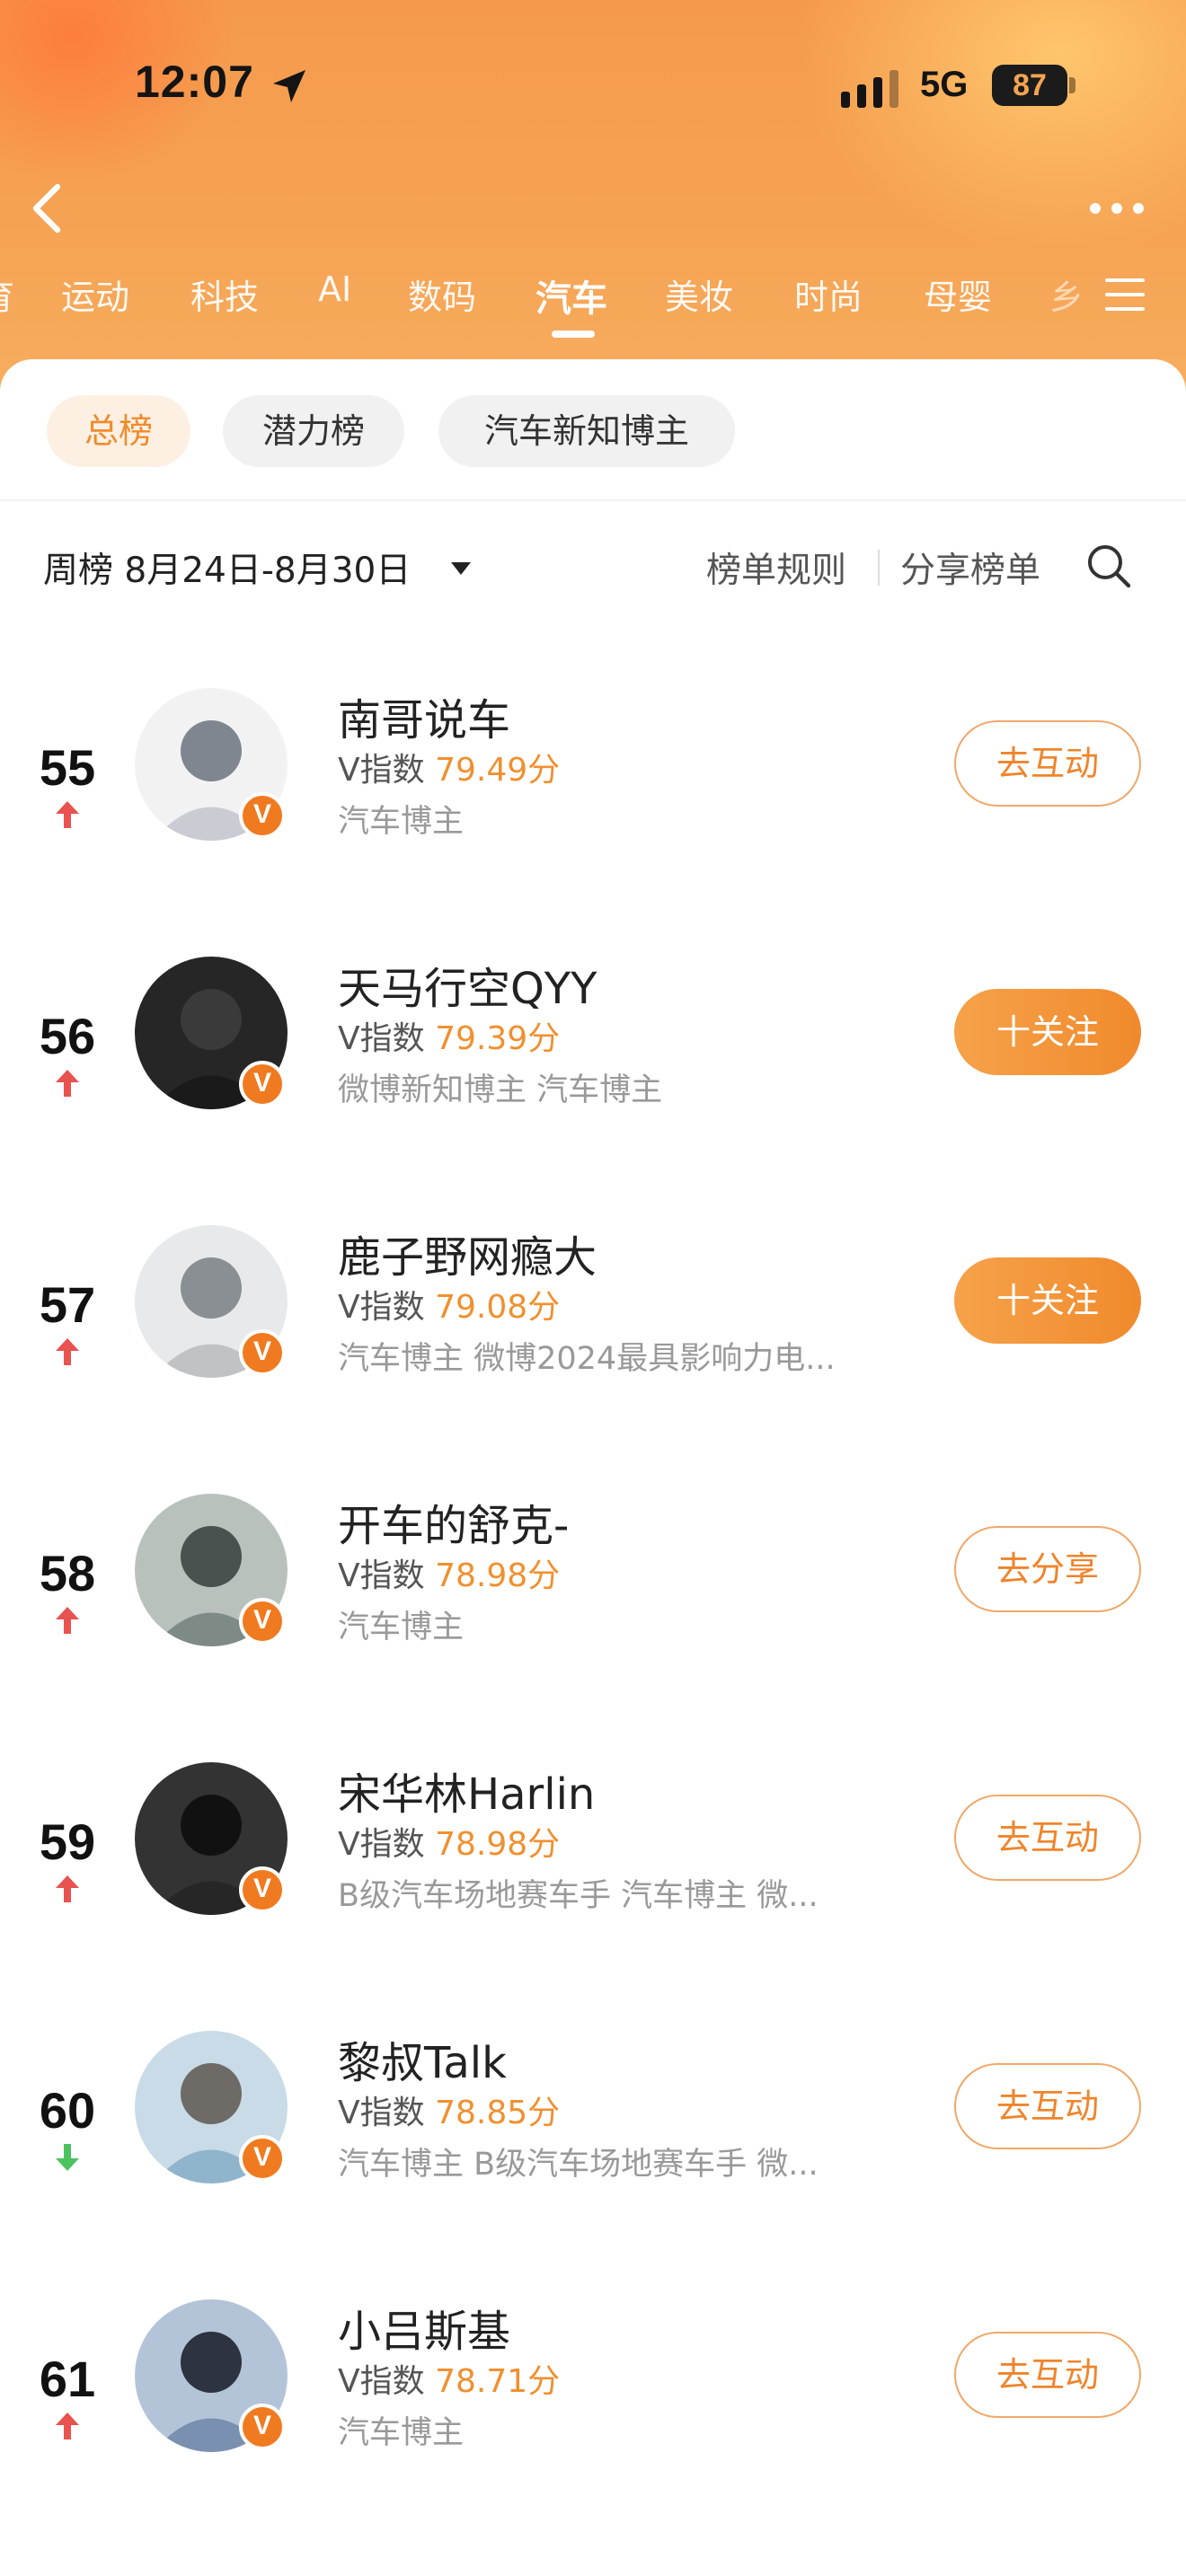 Image resolution: width=1186 pixels, height=2576 pixels. Describe the element at coordinates (7, 294) in the screenshot. I see `tab-category-0: 育` at that location.